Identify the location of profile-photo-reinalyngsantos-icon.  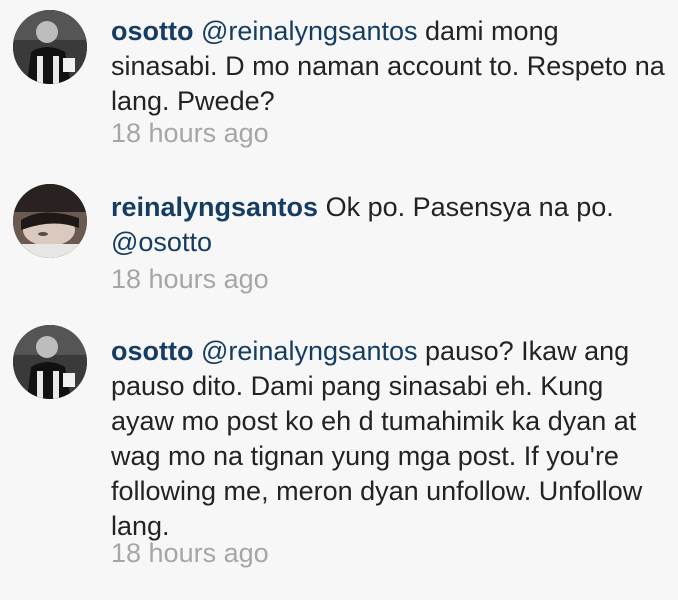
(50, 221).